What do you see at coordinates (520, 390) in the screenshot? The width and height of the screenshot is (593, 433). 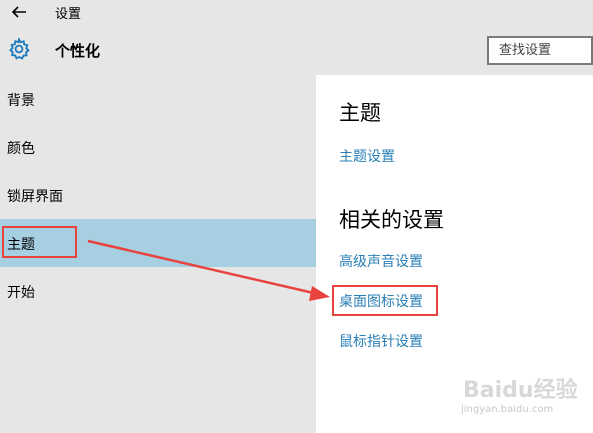 I see `watermark-logo: Baidu经验` at bounding box center [520, 390].